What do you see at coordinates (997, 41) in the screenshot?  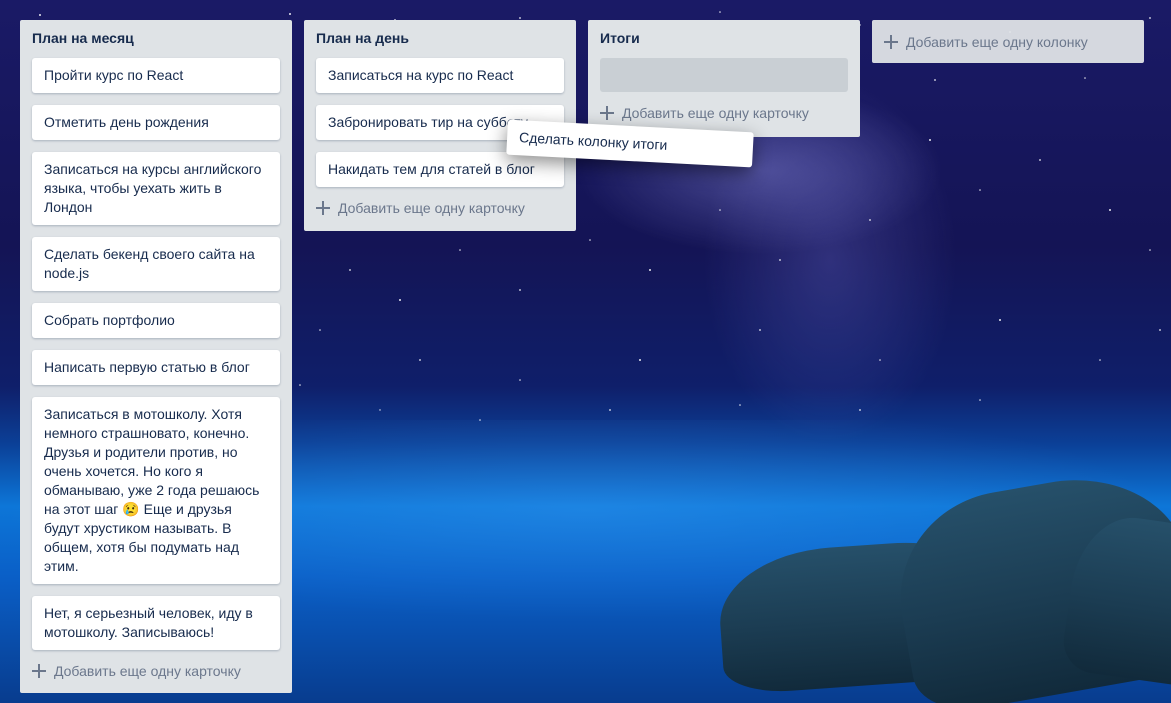 I see `add-column-label: Добавить еще одну колонку` at bounding box center [997, 41].